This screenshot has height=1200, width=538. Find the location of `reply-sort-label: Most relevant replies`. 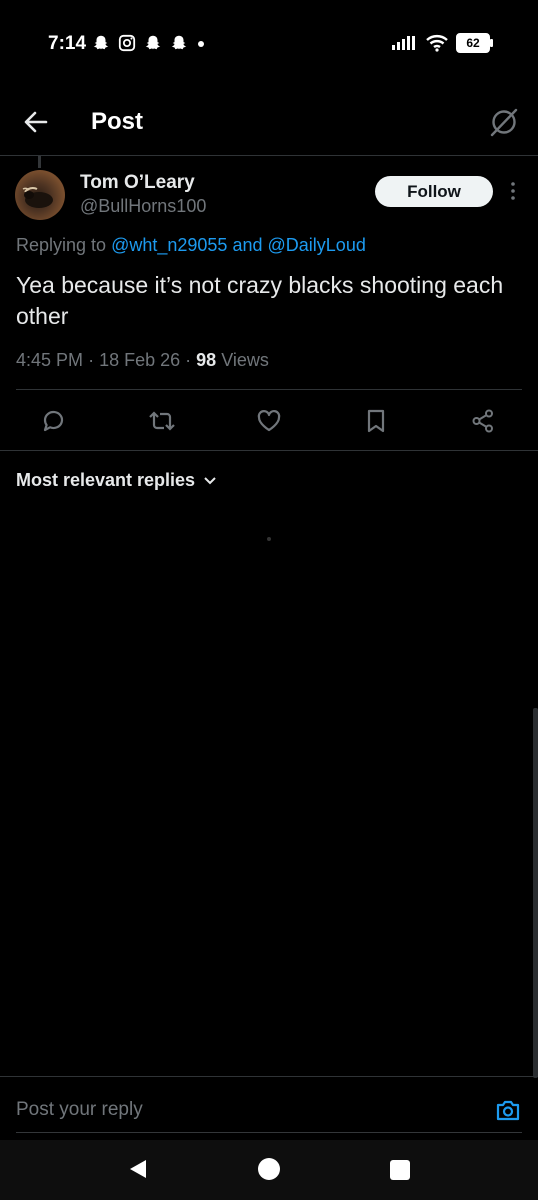

reply-sort-label: Most relevant replies is located at coordinates (106, 480).